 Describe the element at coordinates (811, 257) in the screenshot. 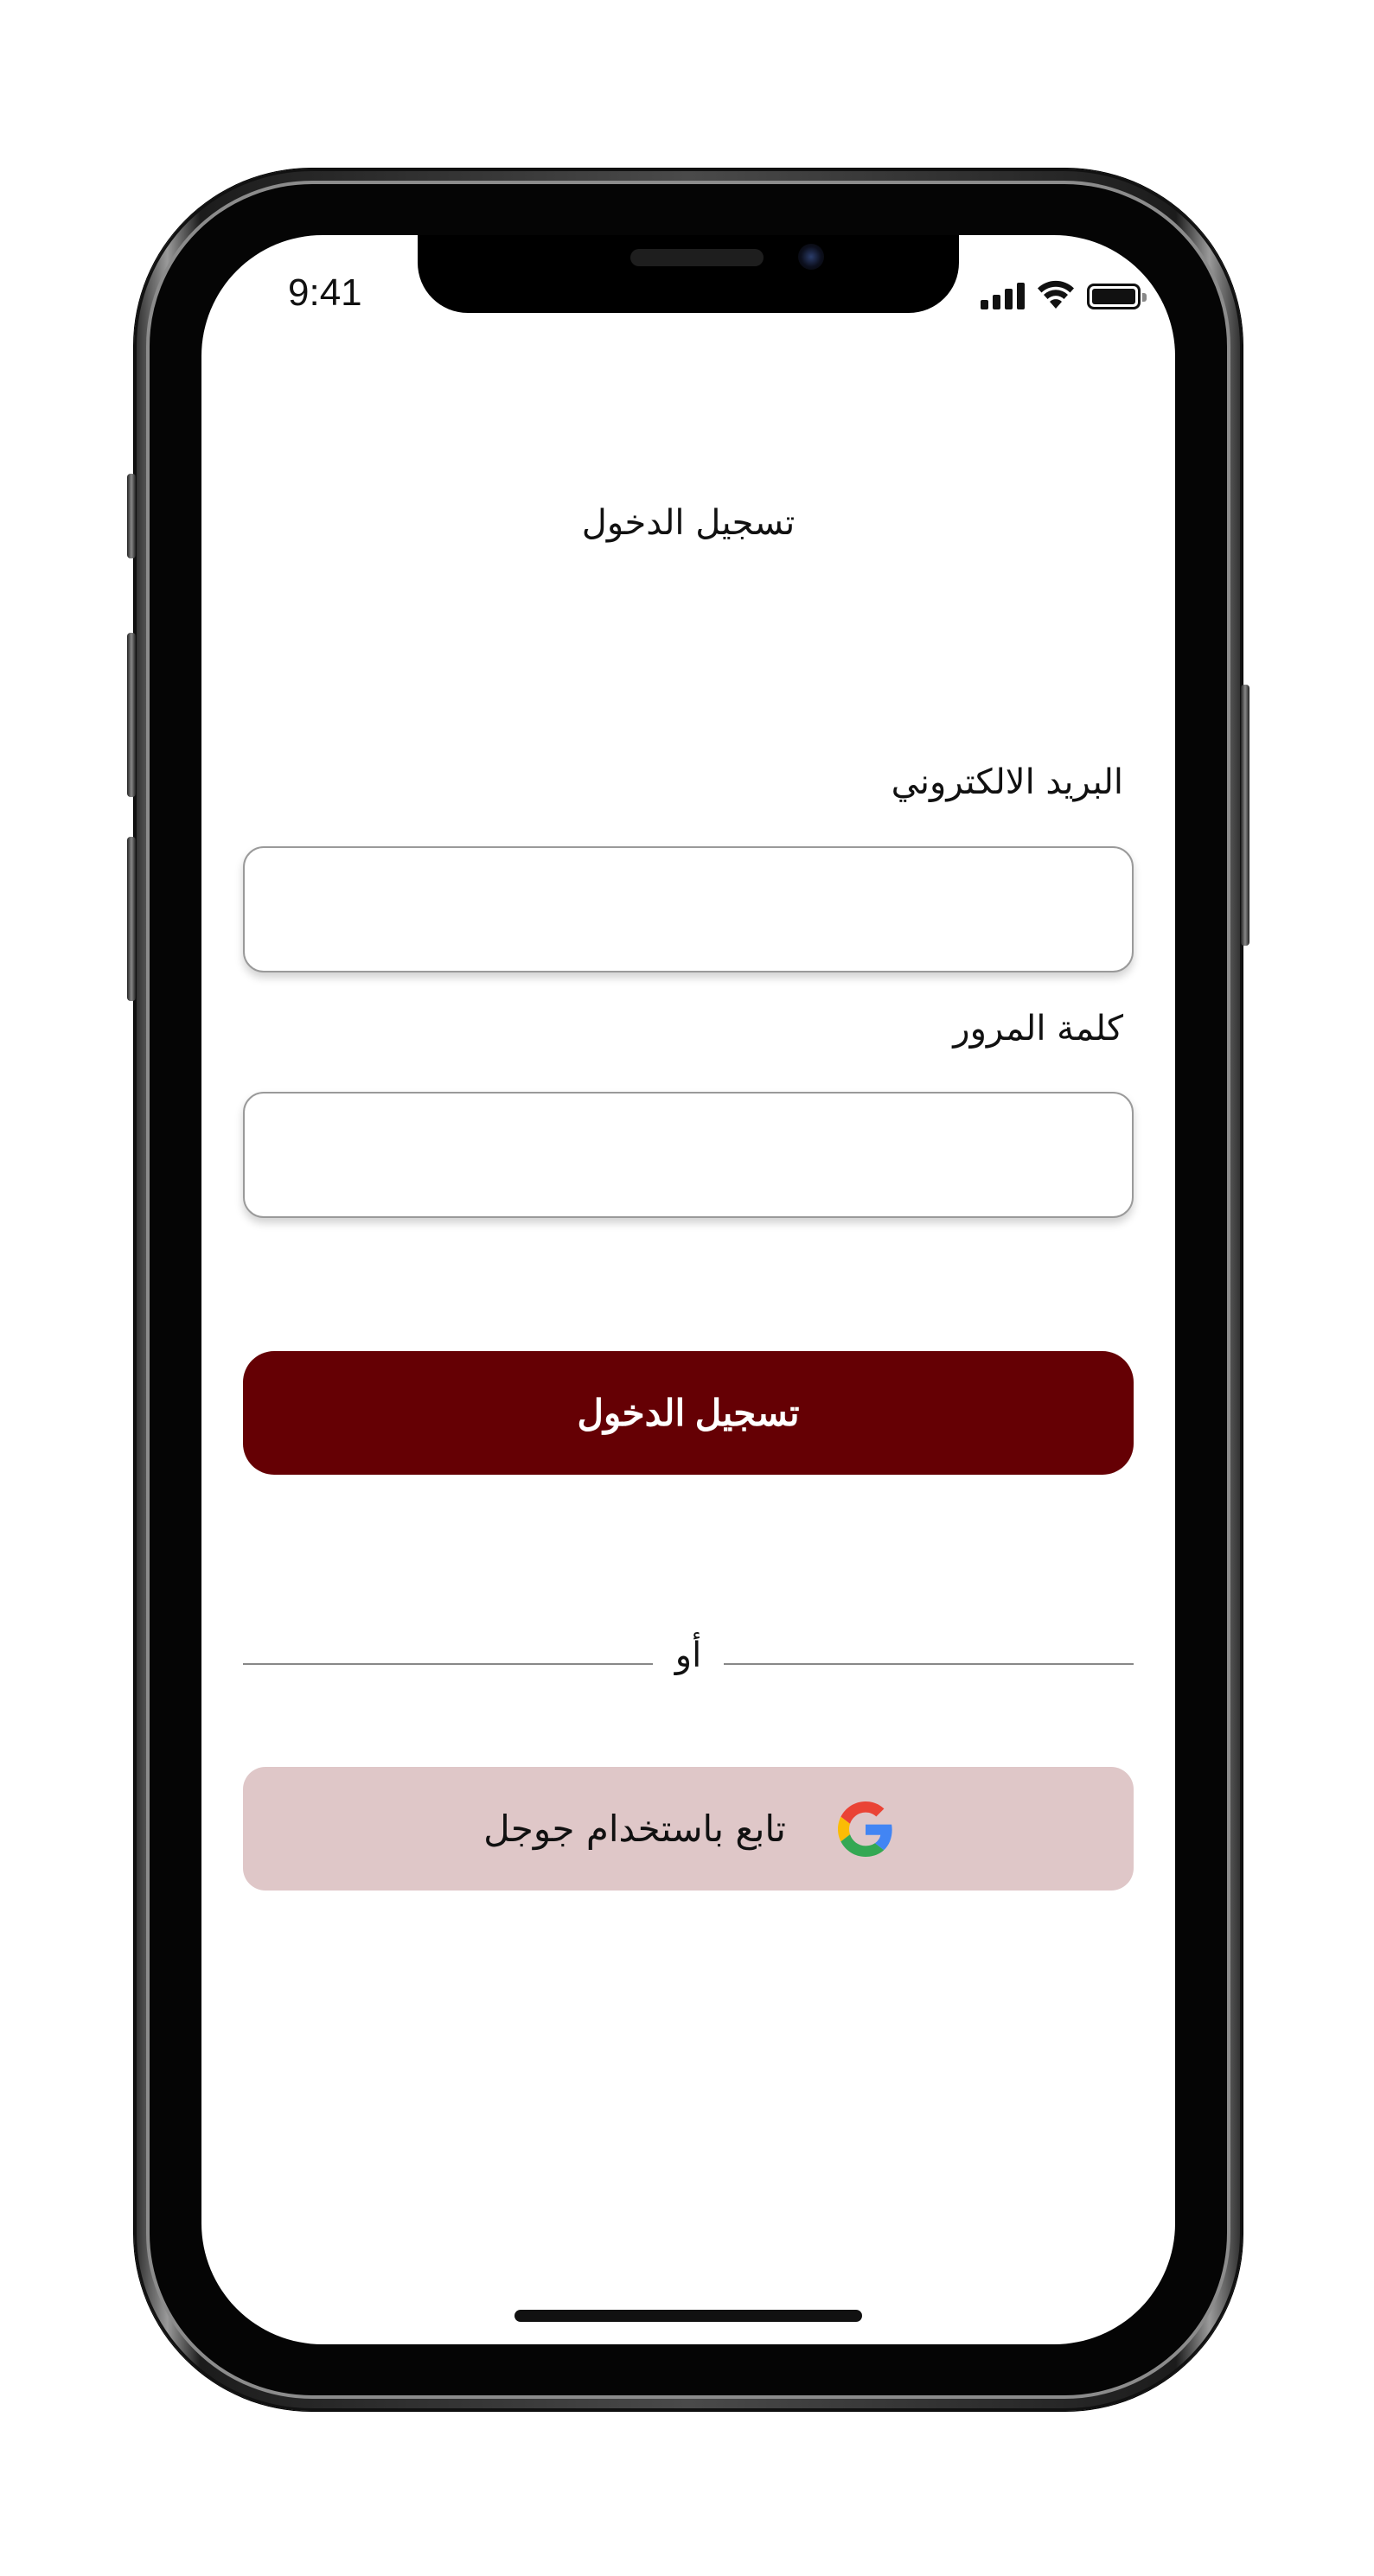

I see `front-camera` at that location.